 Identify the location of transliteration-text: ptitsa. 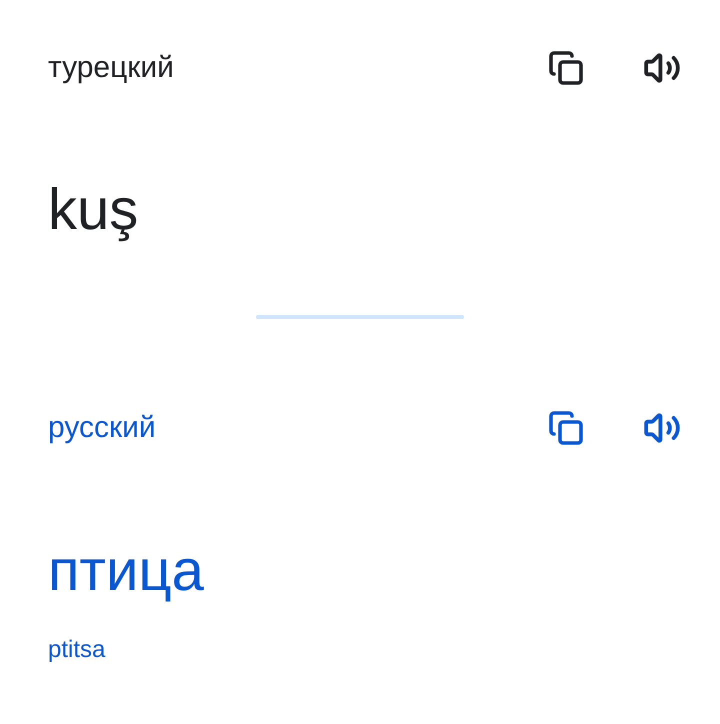
(77, 650).